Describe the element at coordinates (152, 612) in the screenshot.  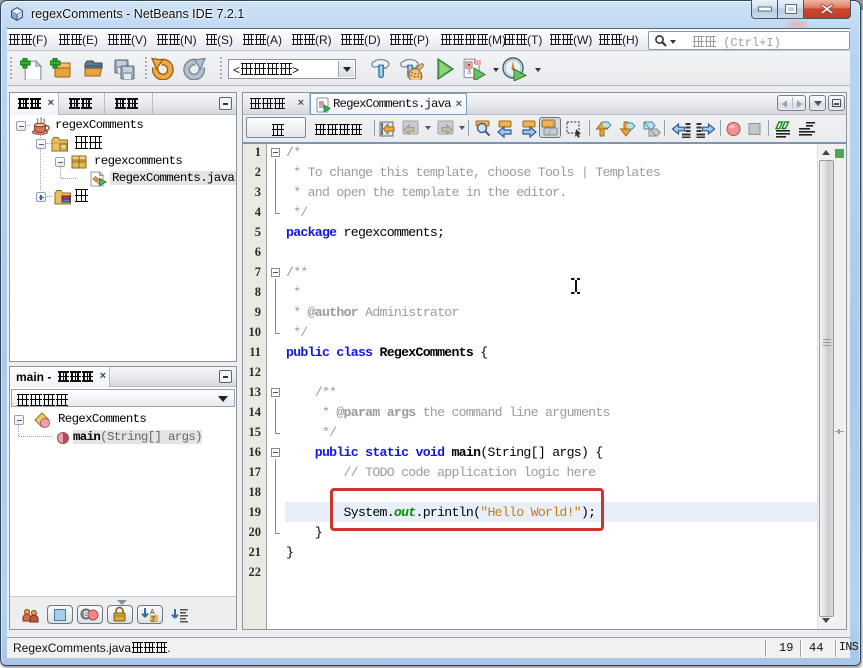
I see `svg-text: A` at that location.